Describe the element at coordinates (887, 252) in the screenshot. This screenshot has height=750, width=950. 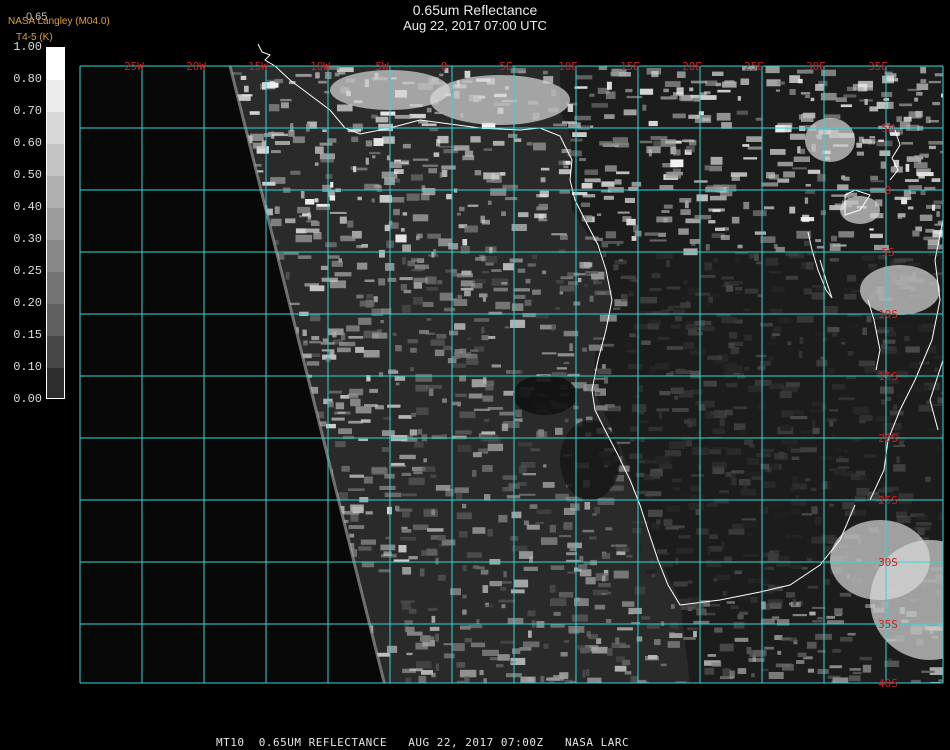
I see `lat-label: 5S` at that location.